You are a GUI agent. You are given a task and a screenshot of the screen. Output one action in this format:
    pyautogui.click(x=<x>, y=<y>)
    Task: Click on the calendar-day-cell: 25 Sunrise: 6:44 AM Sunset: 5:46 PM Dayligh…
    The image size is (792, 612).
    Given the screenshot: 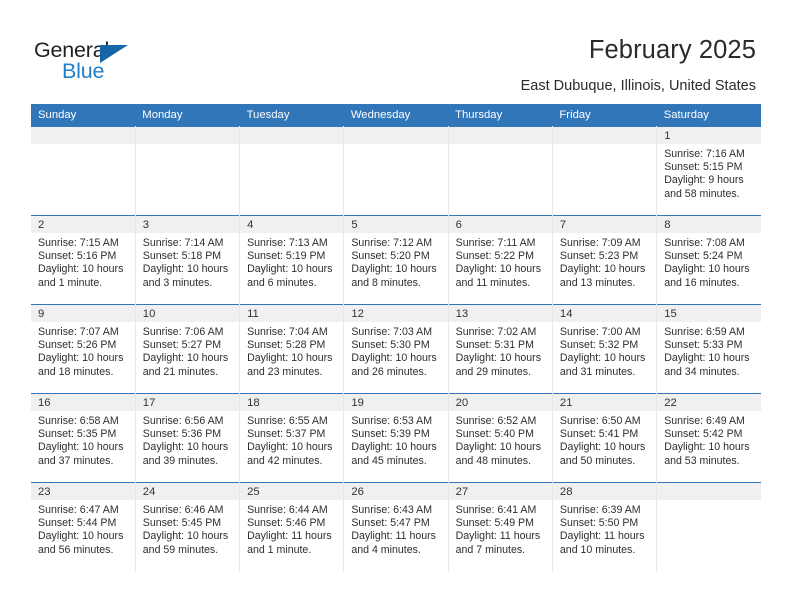 What is the action you would take?
    pyautogui.click(x=292, y=527)
    